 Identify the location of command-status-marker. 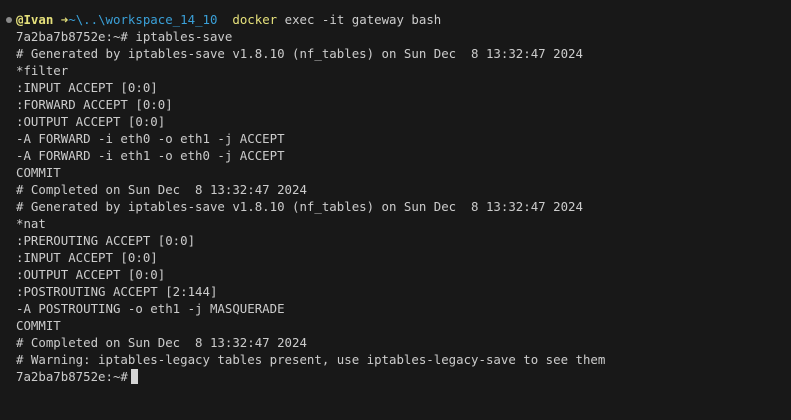
(11, 19).